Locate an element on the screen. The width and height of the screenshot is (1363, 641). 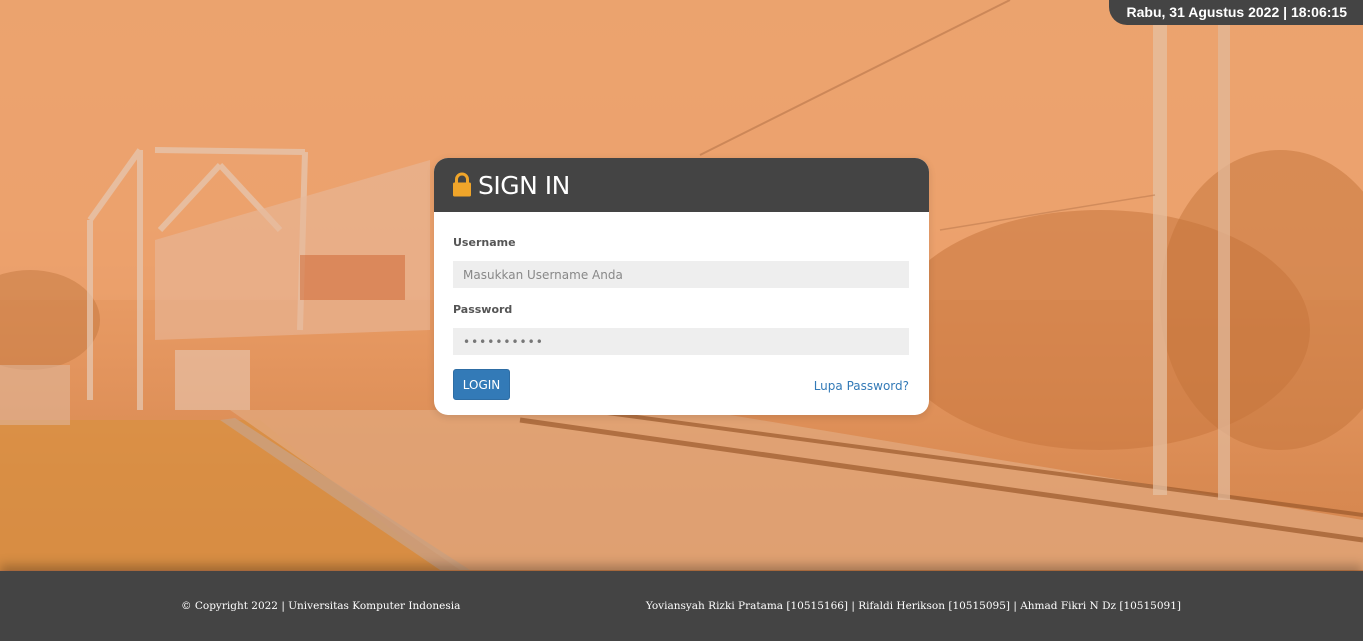
username-input is located at coordinates (681, 274).